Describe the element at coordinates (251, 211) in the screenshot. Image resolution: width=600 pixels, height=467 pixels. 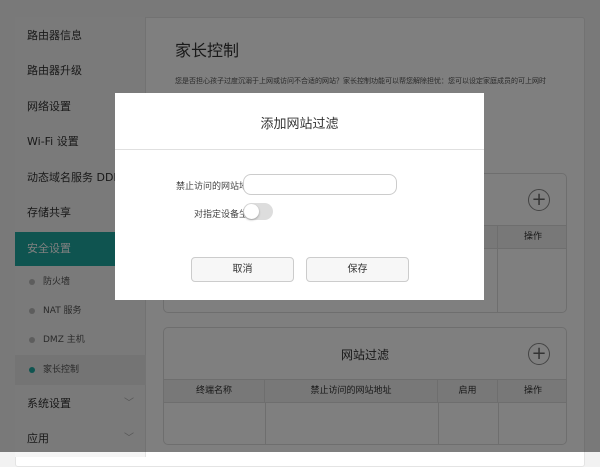
I see `toggle-knob` at that location.